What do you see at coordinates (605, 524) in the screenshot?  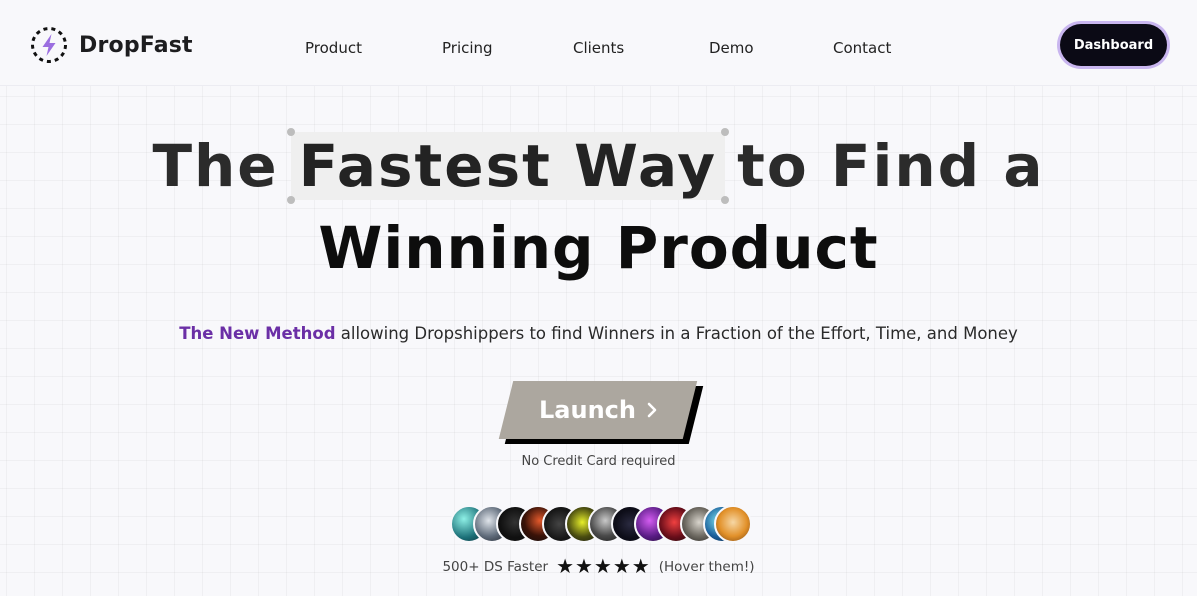 I see `avatar-stack` at bounding box center [605, 524].